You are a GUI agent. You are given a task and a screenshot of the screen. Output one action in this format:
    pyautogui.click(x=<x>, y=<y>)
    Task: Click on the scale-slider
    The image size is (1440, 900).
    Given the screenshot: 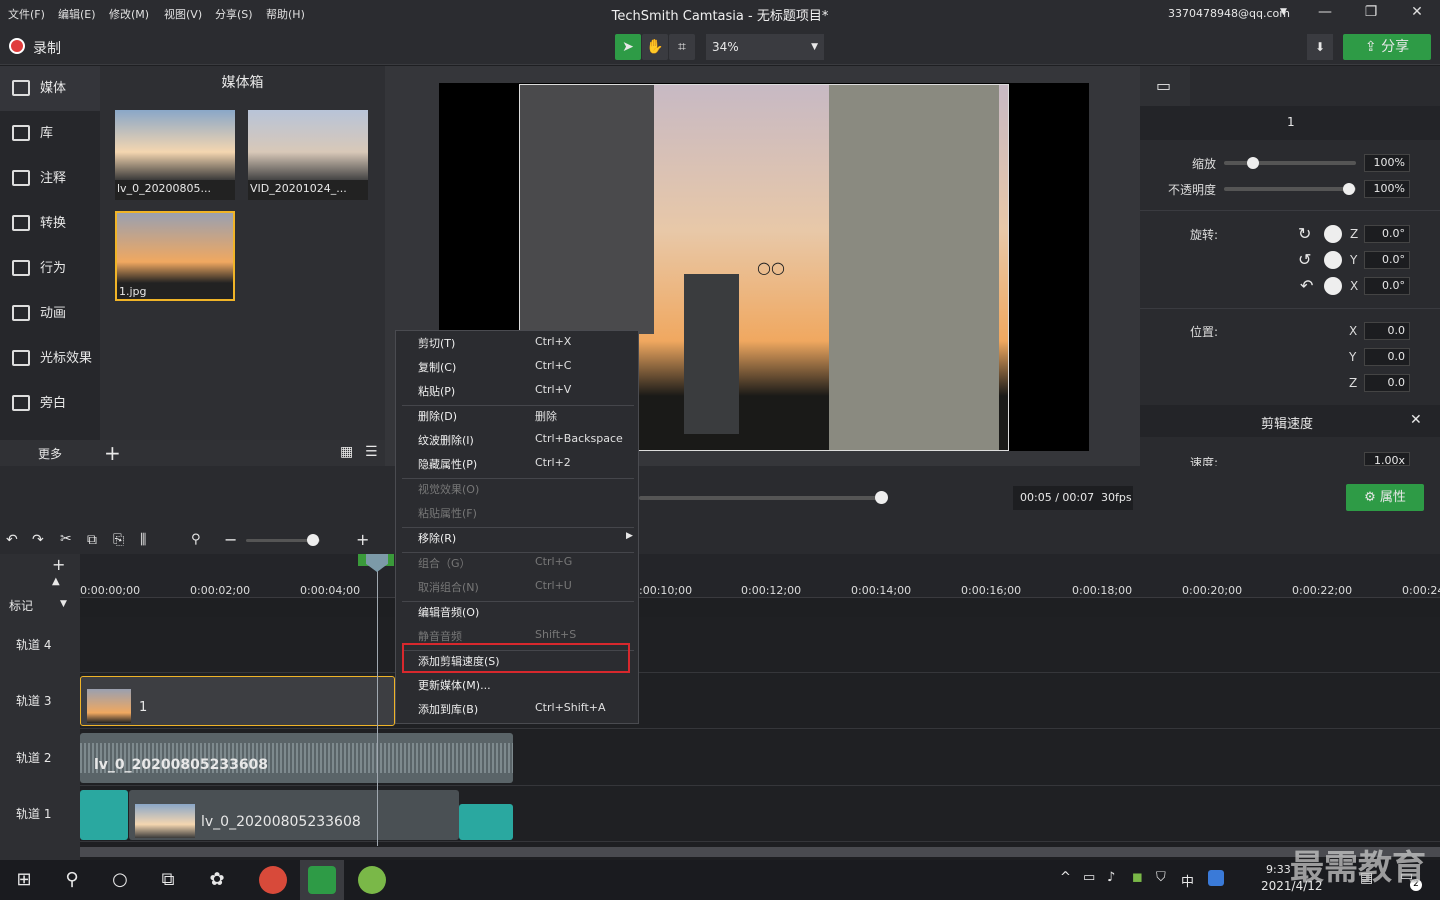 What is the action you would take?
    pyautogui.click(x=1290, y=163)
    